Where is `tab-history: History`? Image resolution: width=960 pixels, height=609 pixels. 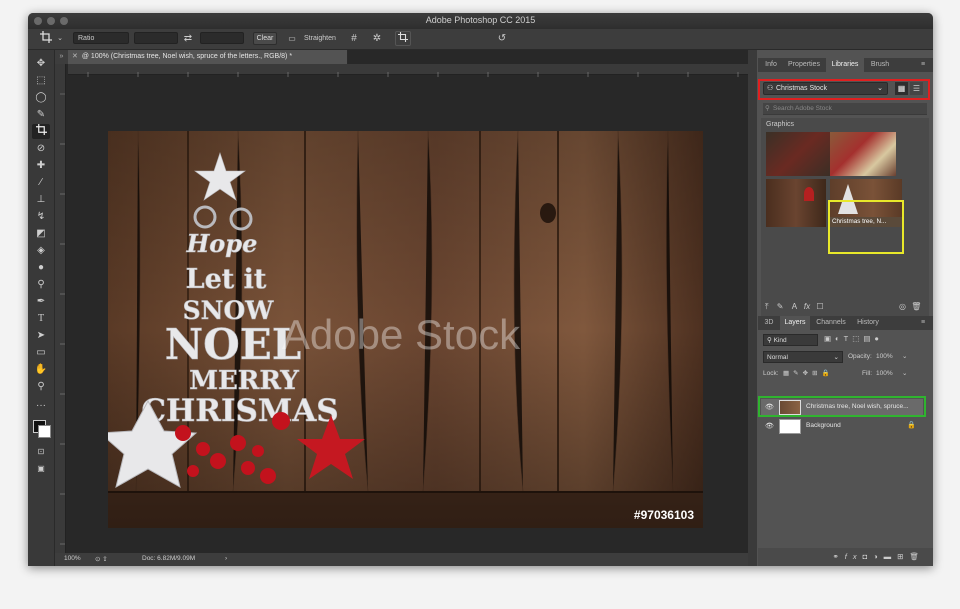 tab-history: History is located at coordinates (868, 323).